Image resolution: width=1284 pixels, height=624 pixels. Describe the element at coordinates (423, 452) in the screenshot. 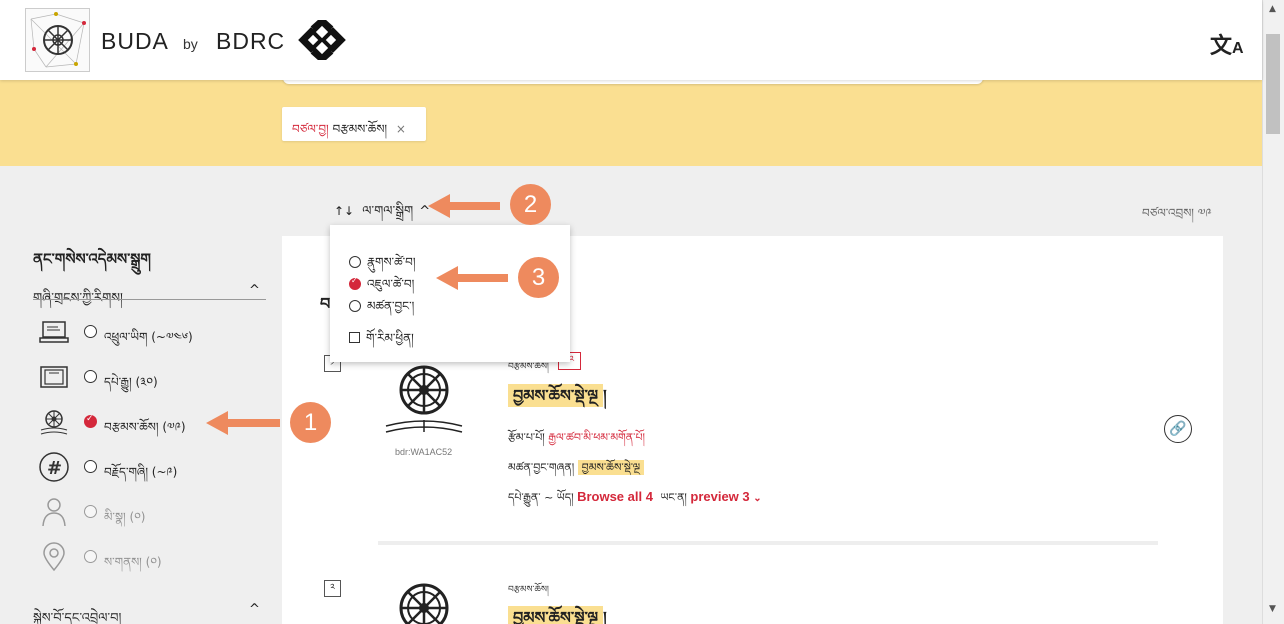

I see `result-id: bdr:WA1AC52` at that location.